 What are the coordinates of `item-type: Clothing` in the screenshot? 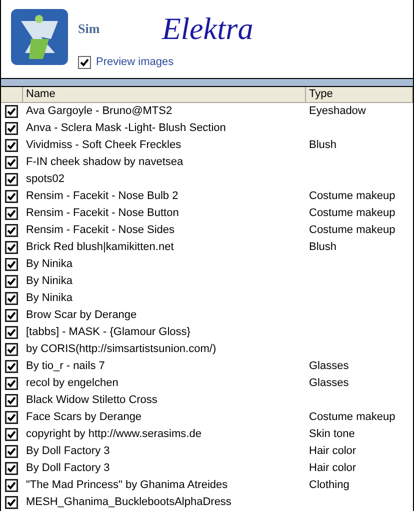 It's located at (329, 485).